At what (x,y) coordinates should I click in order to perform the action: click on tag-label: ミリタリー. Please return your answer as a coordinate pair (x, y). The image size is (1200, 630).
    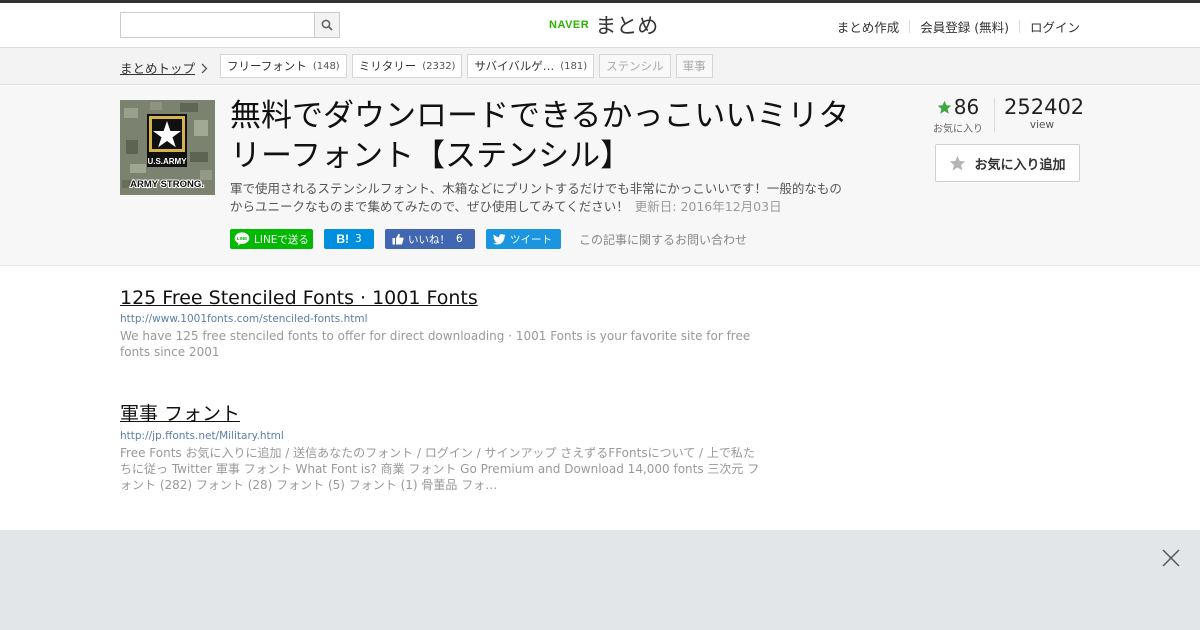
    Looking at the image, I should click on (387, 66).